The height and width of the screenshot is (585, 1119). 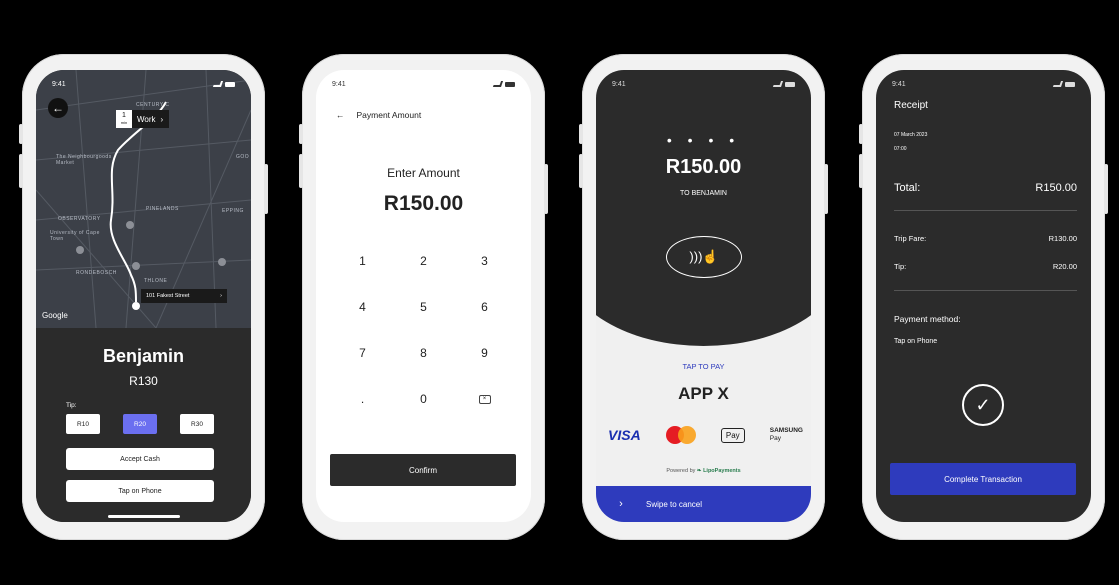 I want to click on map-label: THLONE, so click(x=156, y=281).